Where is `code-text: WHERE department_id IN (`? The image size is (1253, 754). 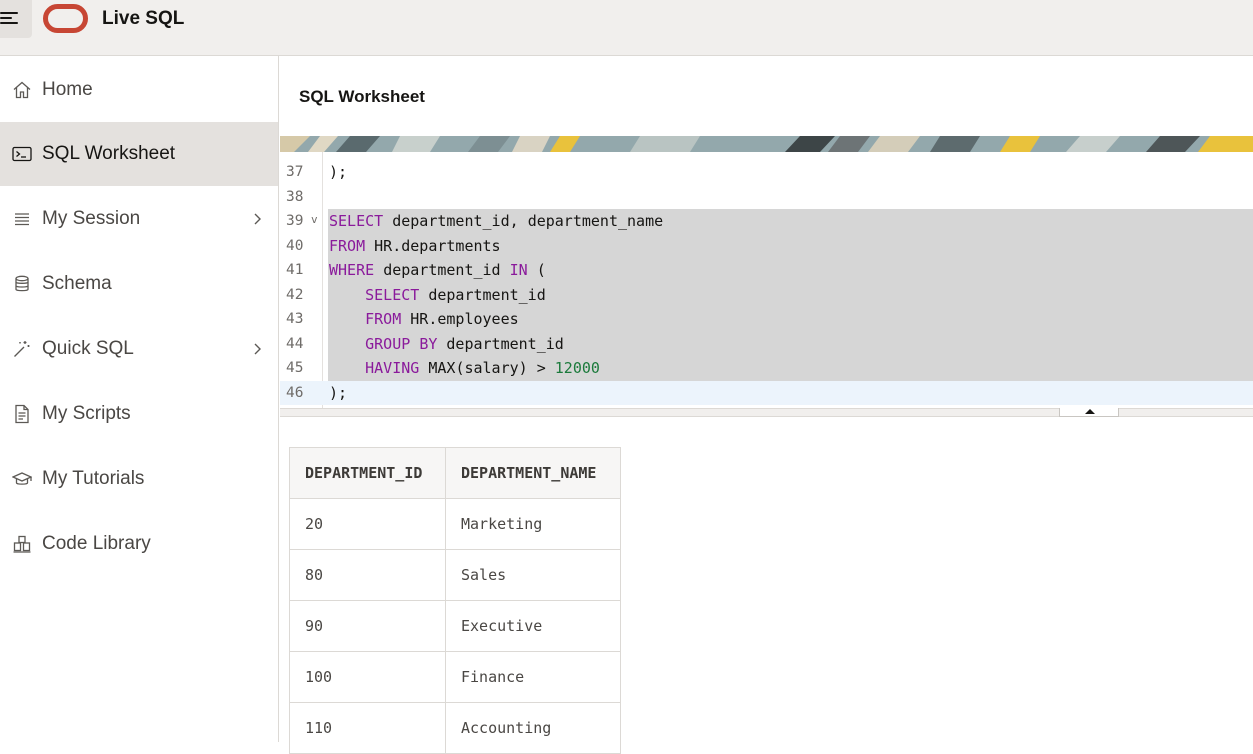
code-text: WHERE department_id IN ( is located at coordinates (437, 270).